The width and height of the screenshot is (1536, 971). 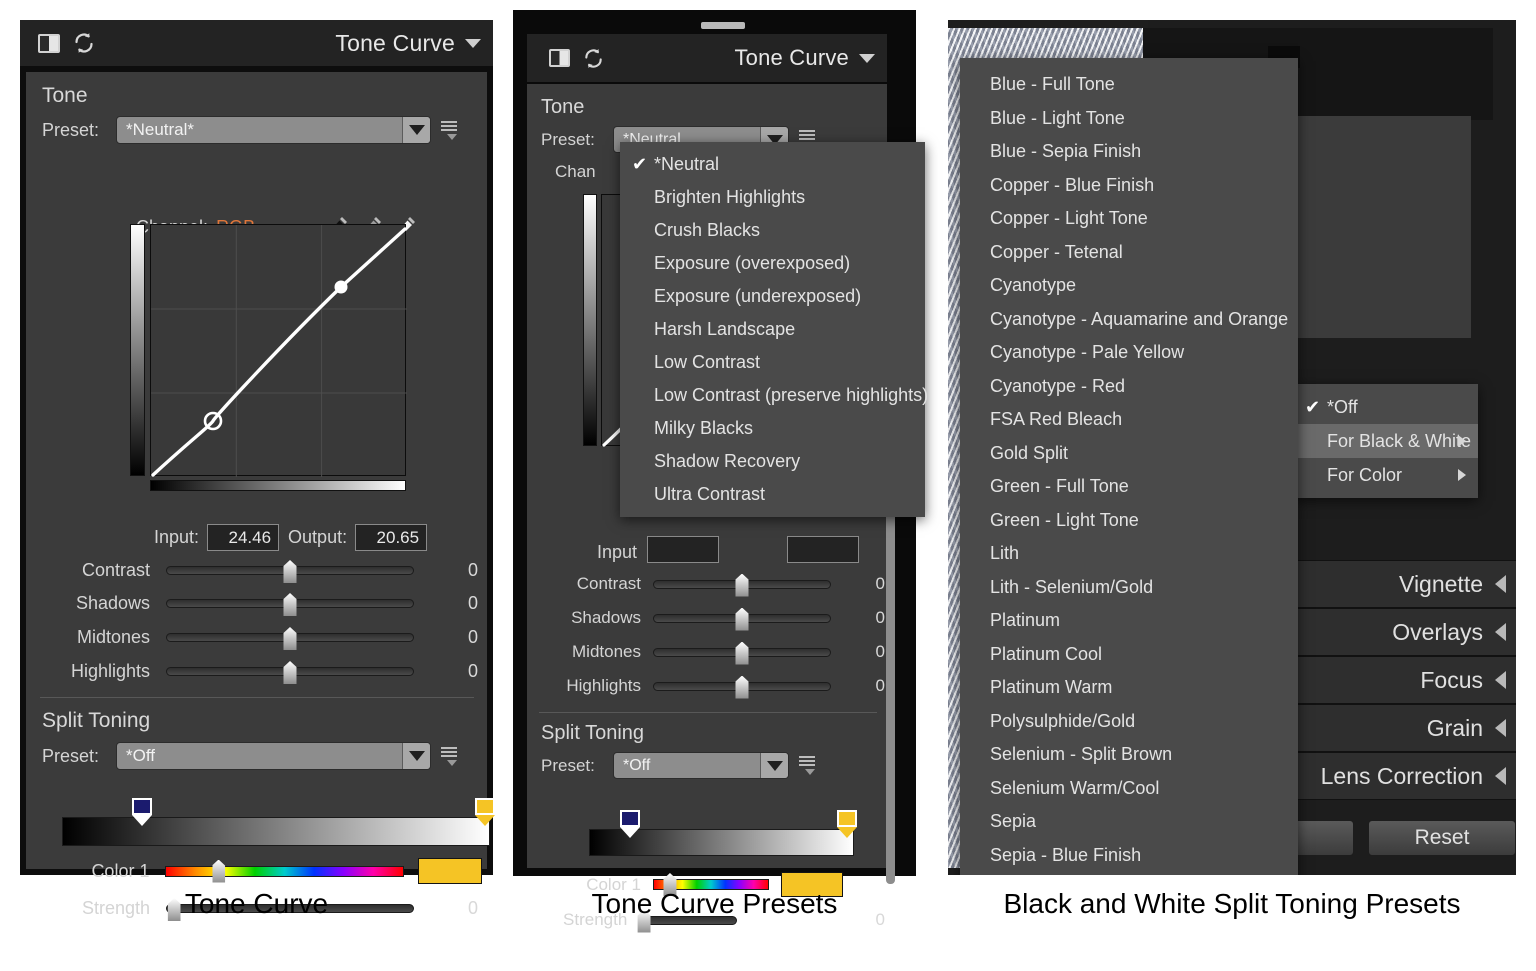 I want to click on preset-item: Platinum Cool, so click(x=1129, y=655).